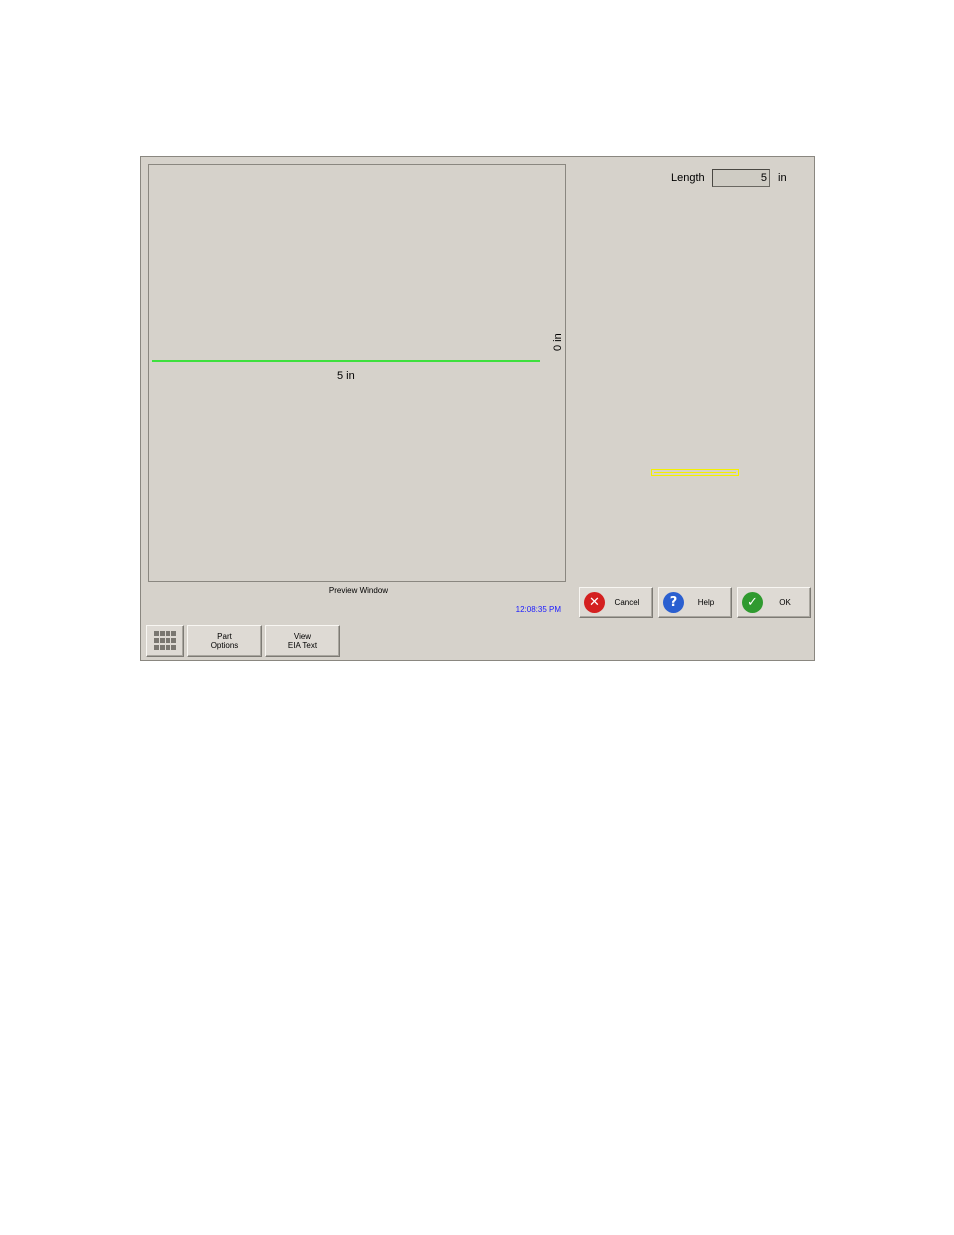 The width and height of the screenshot is (954, 1235). What do you see at coordinates (358, 590) in the screenshot?
I see `preview-caption: Preview Window` at bounding box center [358, 590].